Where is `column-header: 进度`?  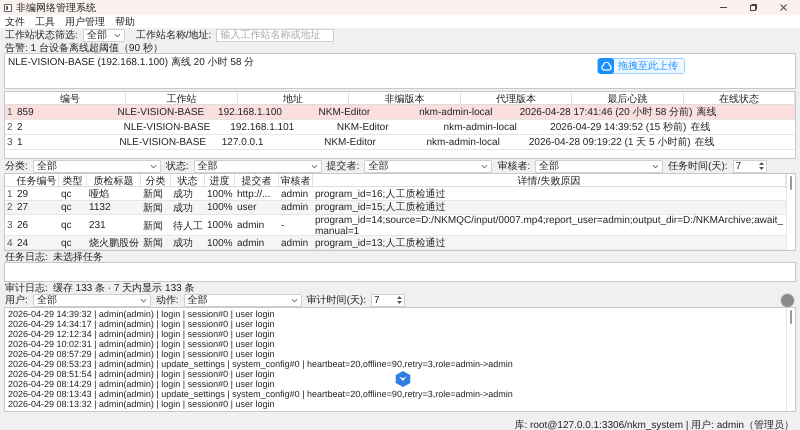 column-header: 进度 is located at coordinates (220, 181).